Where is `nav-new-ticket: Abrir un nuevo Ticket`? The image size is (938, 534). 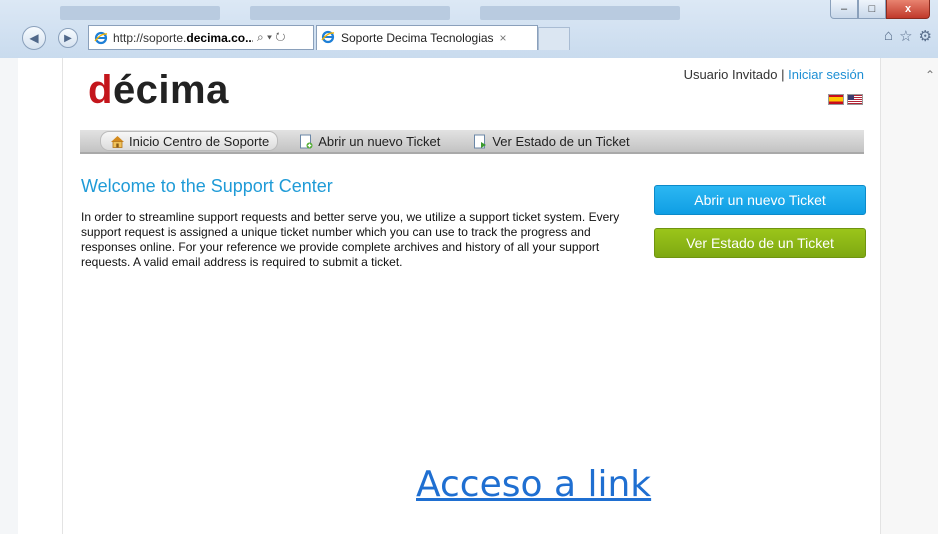 nav-new-ticket: Abrir un nuevo Ticket is located at coordinates (369, 141).